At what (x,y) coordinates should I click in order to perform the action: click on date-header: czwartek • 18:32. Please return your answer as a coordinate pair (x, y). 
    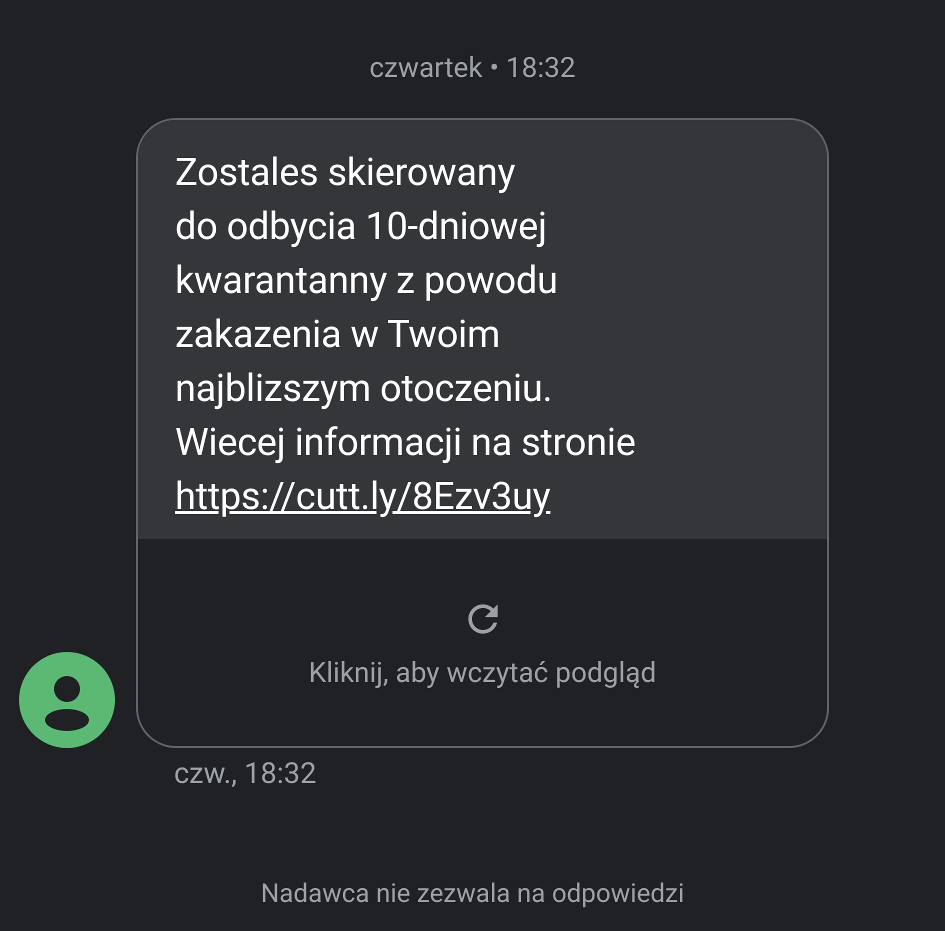
    Looking at the image, I should click on (472, 68).